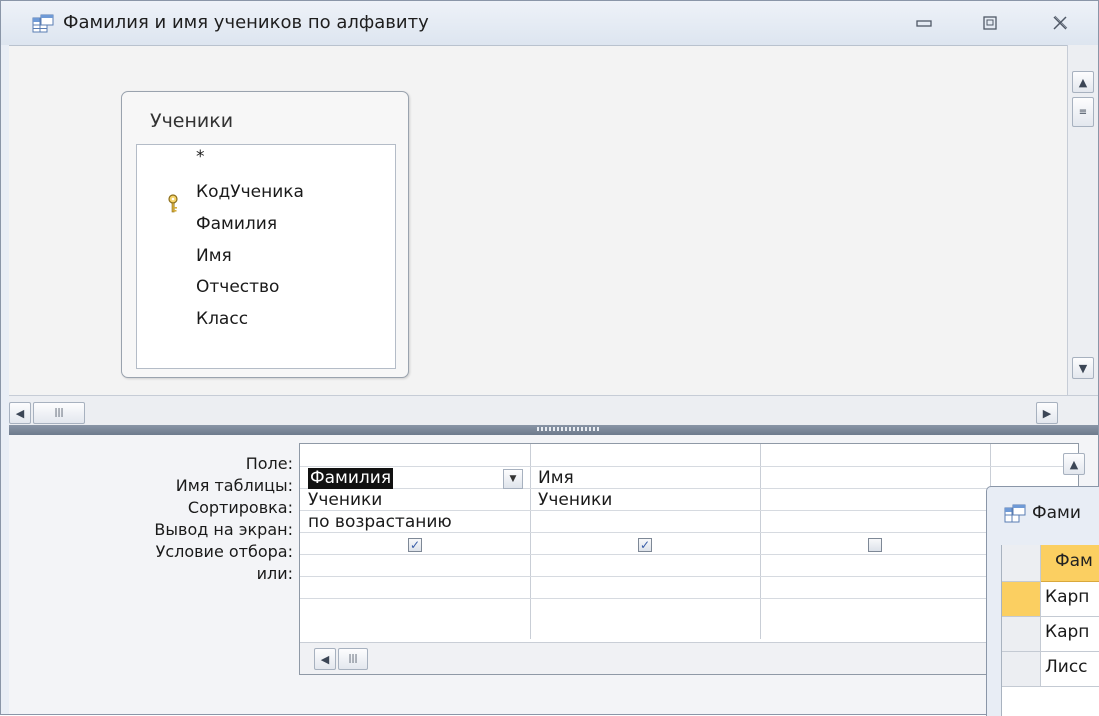 The width and height of the screenshot is (1099, 716). I want to click on row-label-field: Поле:, so click(269, 463).